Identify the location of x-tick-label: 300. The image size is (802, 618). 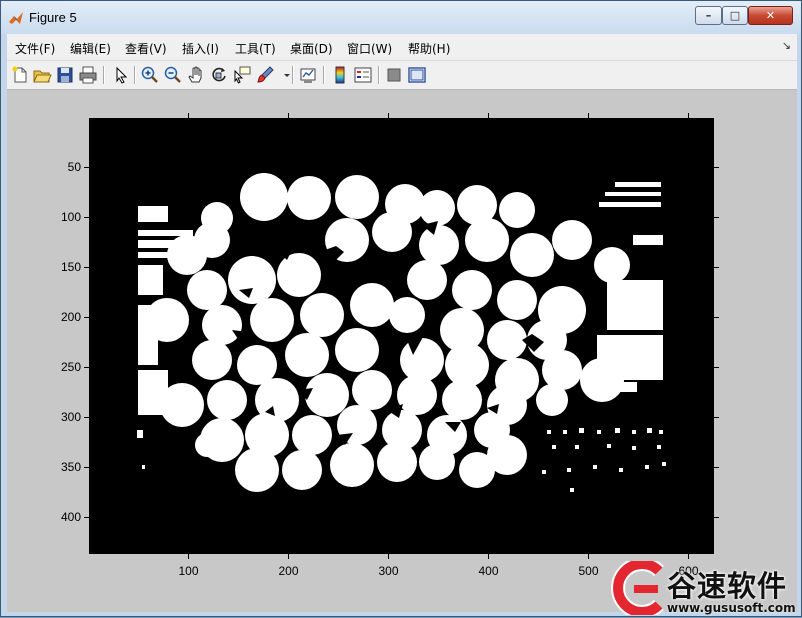
(388, 571).